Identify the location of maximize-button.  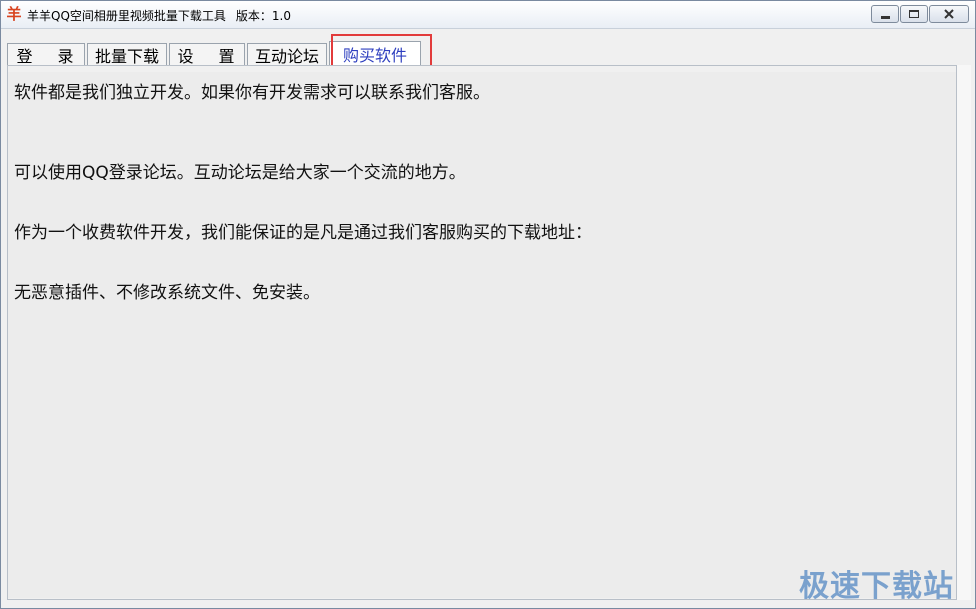
(914, 14).